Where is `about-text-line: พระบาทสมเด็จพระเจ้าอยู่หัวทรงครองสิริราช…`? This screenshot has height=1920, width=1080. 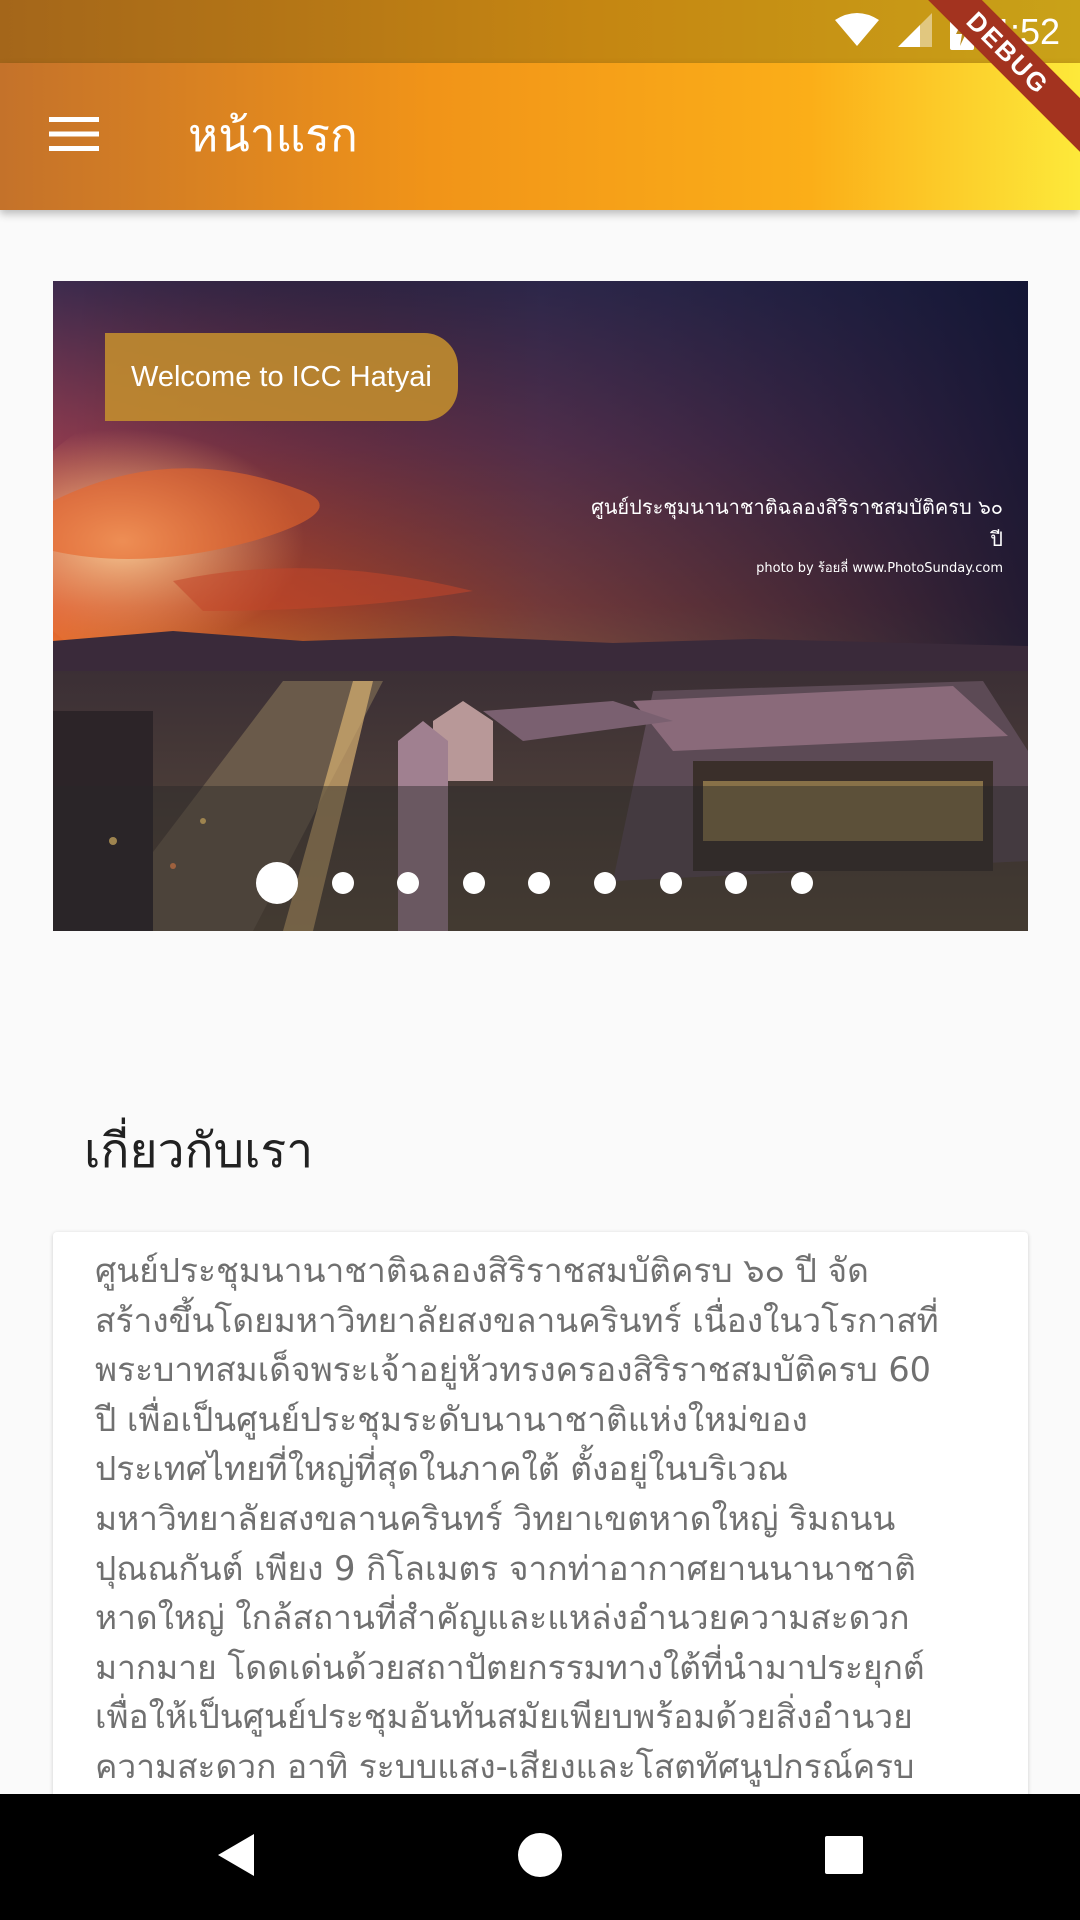 about-text-line: พระบาทสมเด็จพระเจ้าอยู่หัวทรงครองสิริราช… is located at coordinates (513, 1370).